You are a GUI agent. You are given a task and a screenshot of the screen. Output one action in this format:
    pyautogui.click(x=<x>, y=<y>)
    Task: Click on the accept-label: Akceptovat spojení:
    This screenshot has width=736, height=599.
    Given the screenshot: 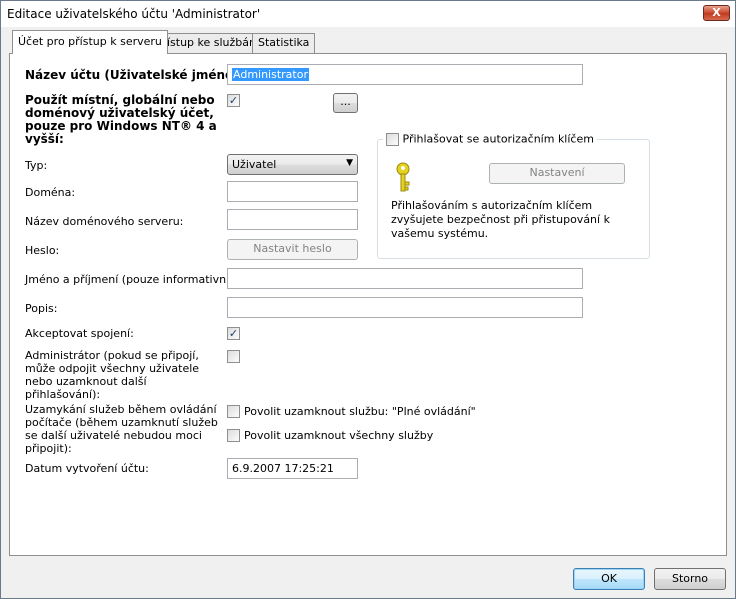 What is the action you would take?
    pyautogui.click(x=79, y=333)
    